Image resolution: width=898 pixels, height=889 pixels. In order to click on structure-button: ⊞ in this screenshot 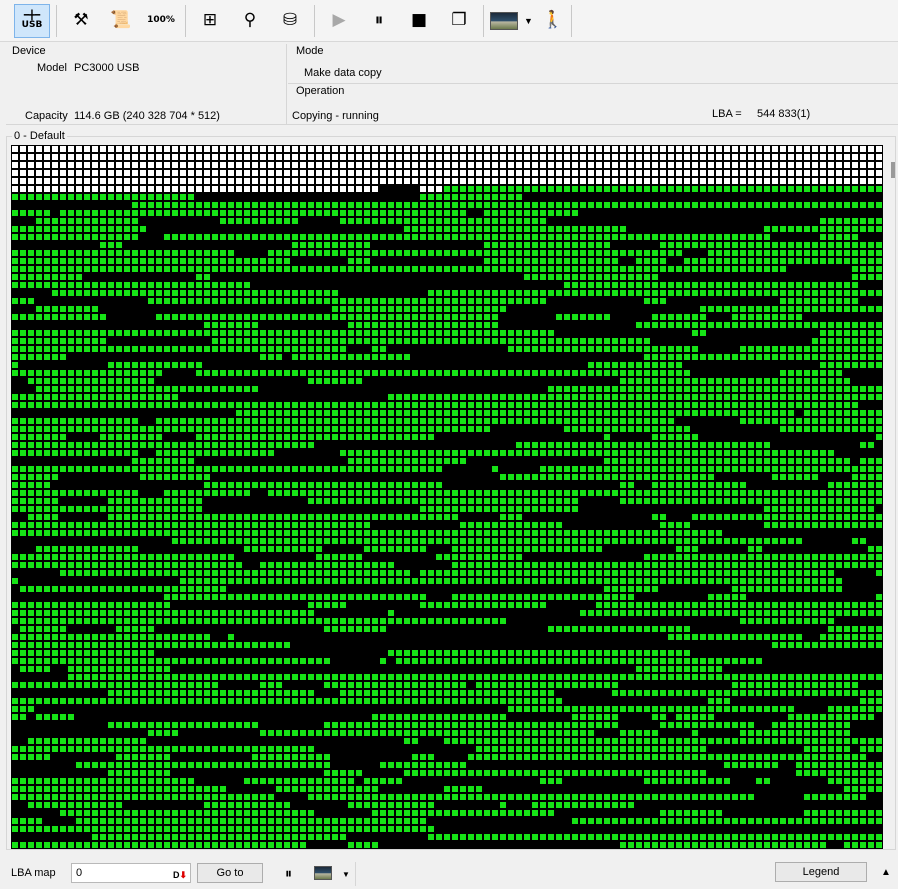, I will do `click(210, 21)`.